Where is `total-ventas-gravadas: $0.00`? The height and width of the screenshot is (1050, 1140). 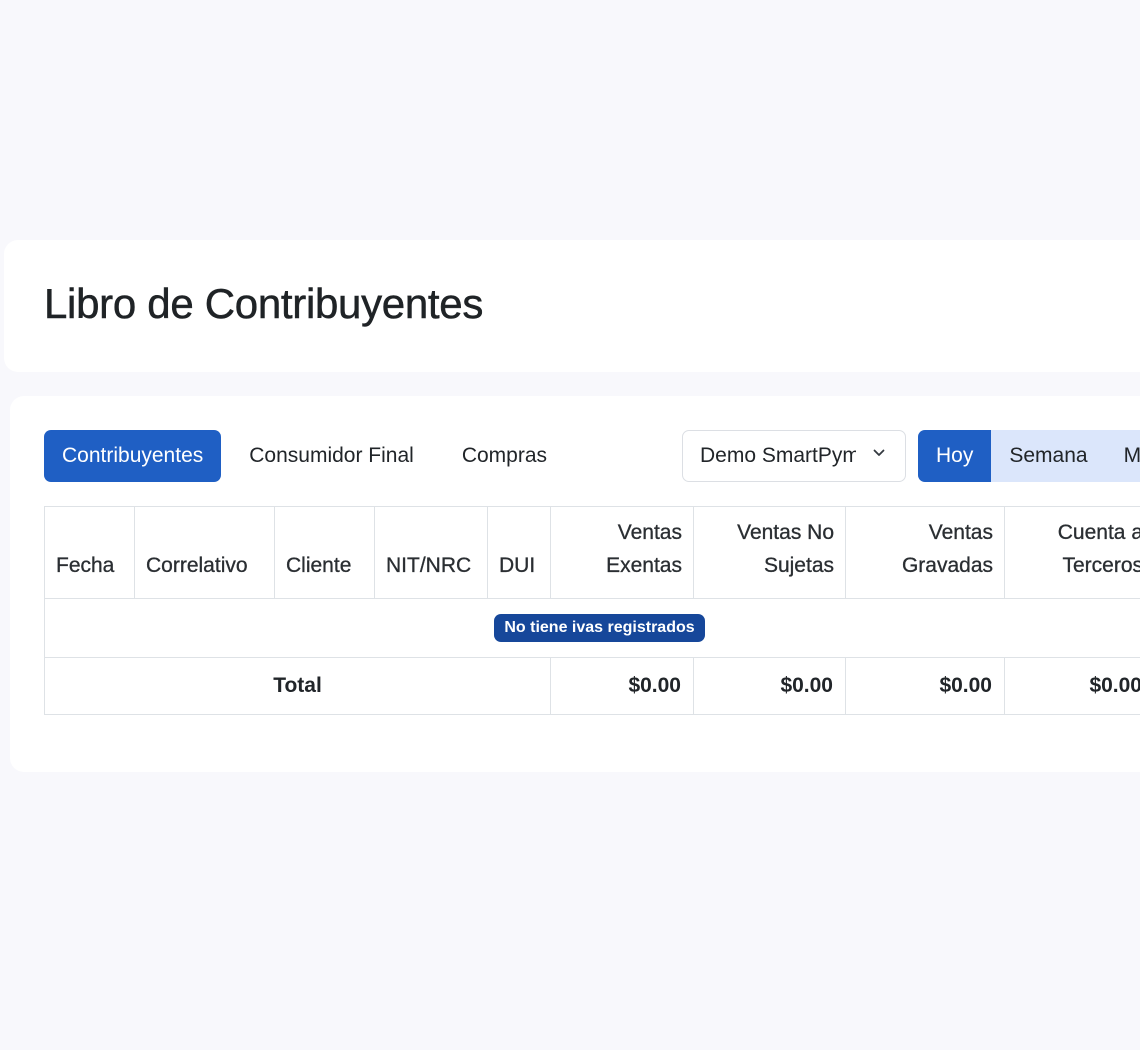 total-ventas-gravadas: $0.00 is located at coordinates (925, 686).